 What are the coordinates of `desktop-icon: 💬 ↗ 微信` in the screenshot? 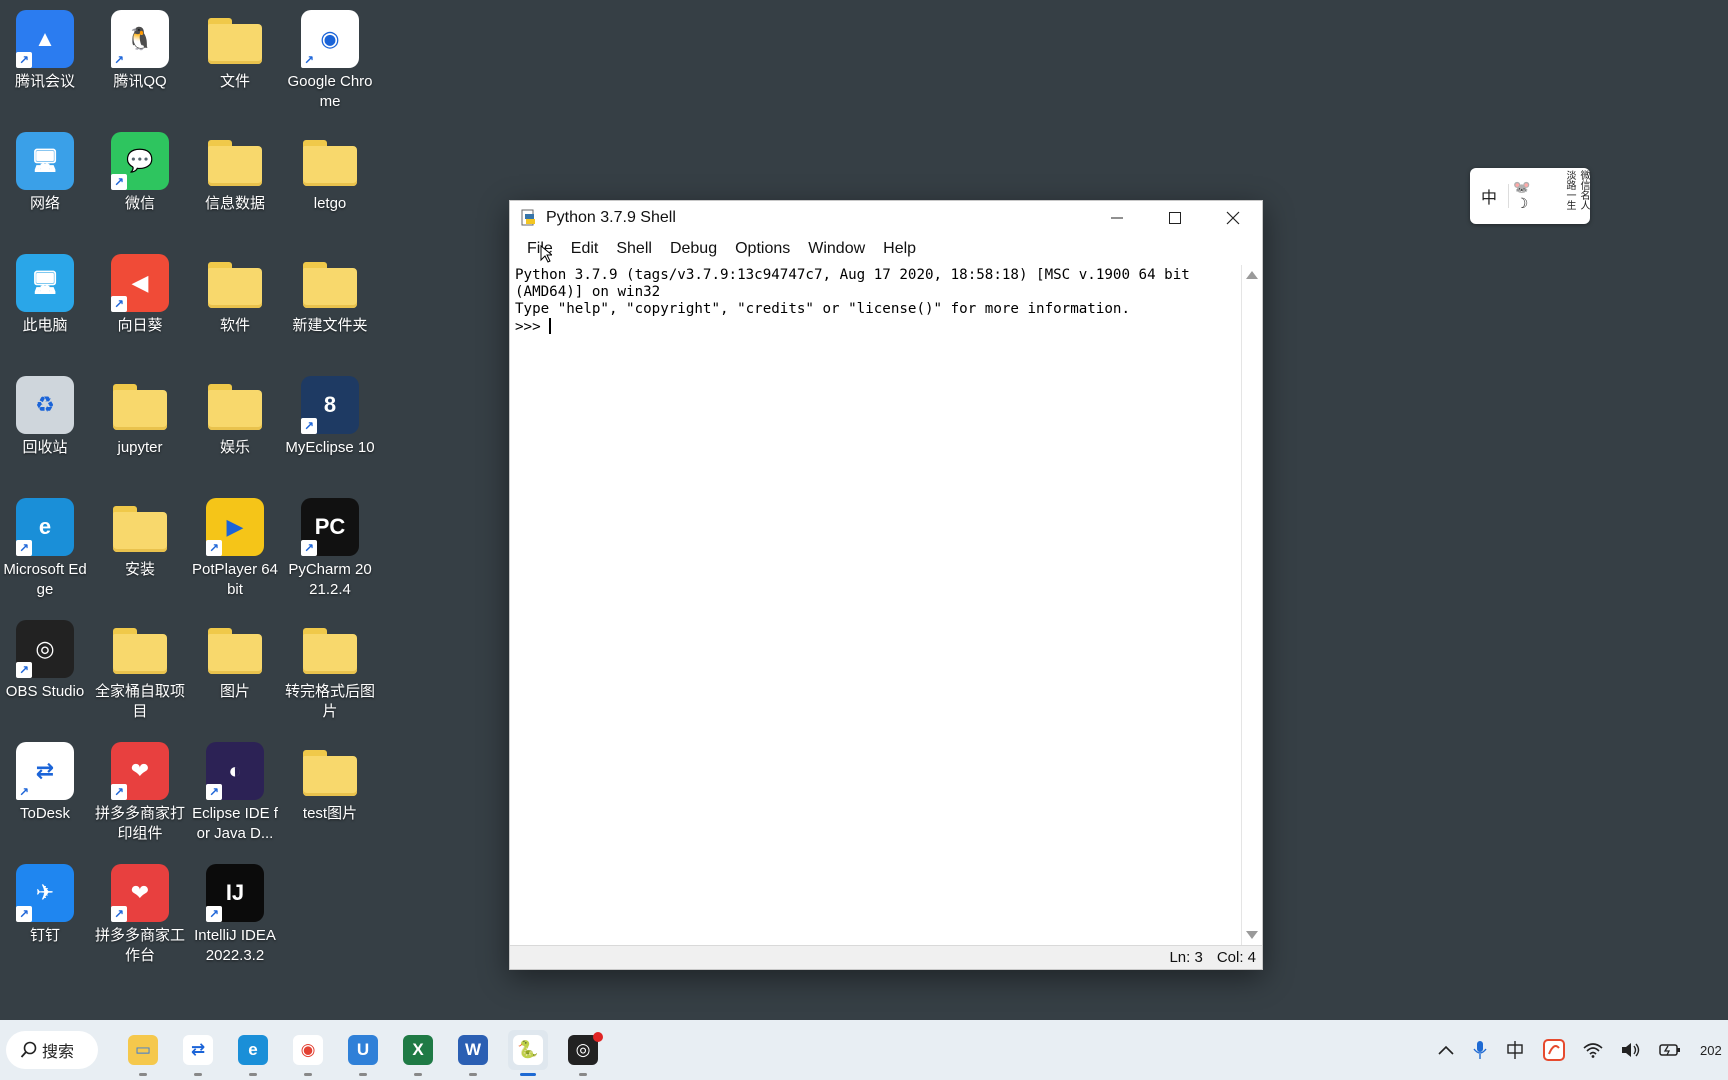 It's located at (140, 170).